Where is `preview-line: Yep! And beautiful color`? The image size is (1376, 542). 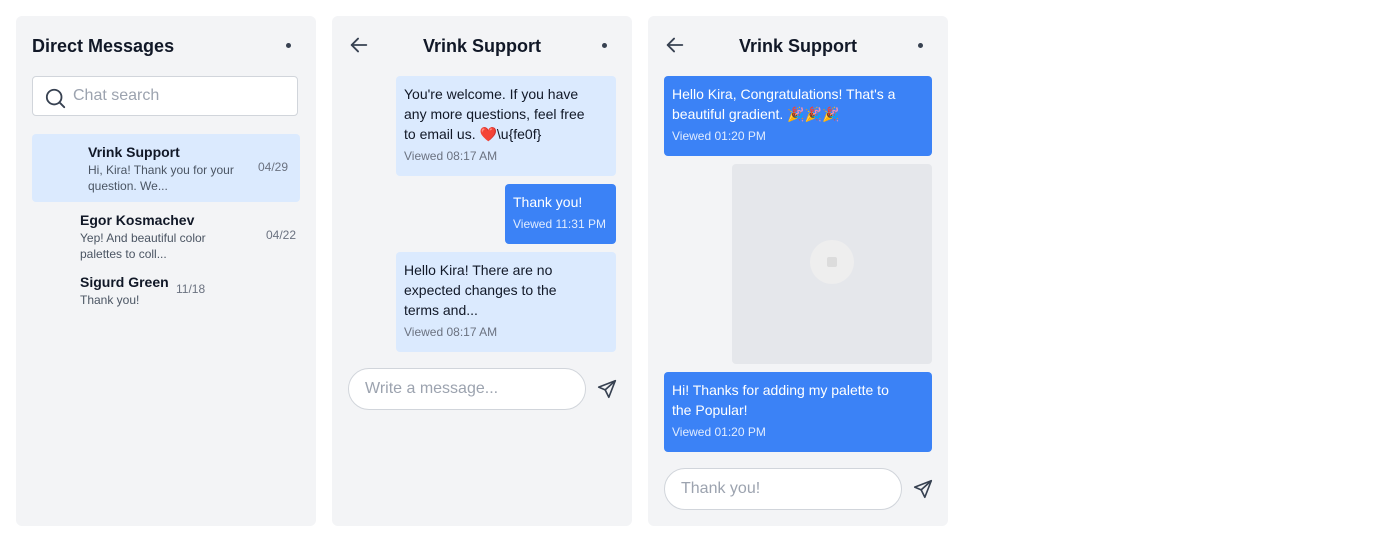
preview-line: Yep! And beautiful color is located at coordinates (143, 238).